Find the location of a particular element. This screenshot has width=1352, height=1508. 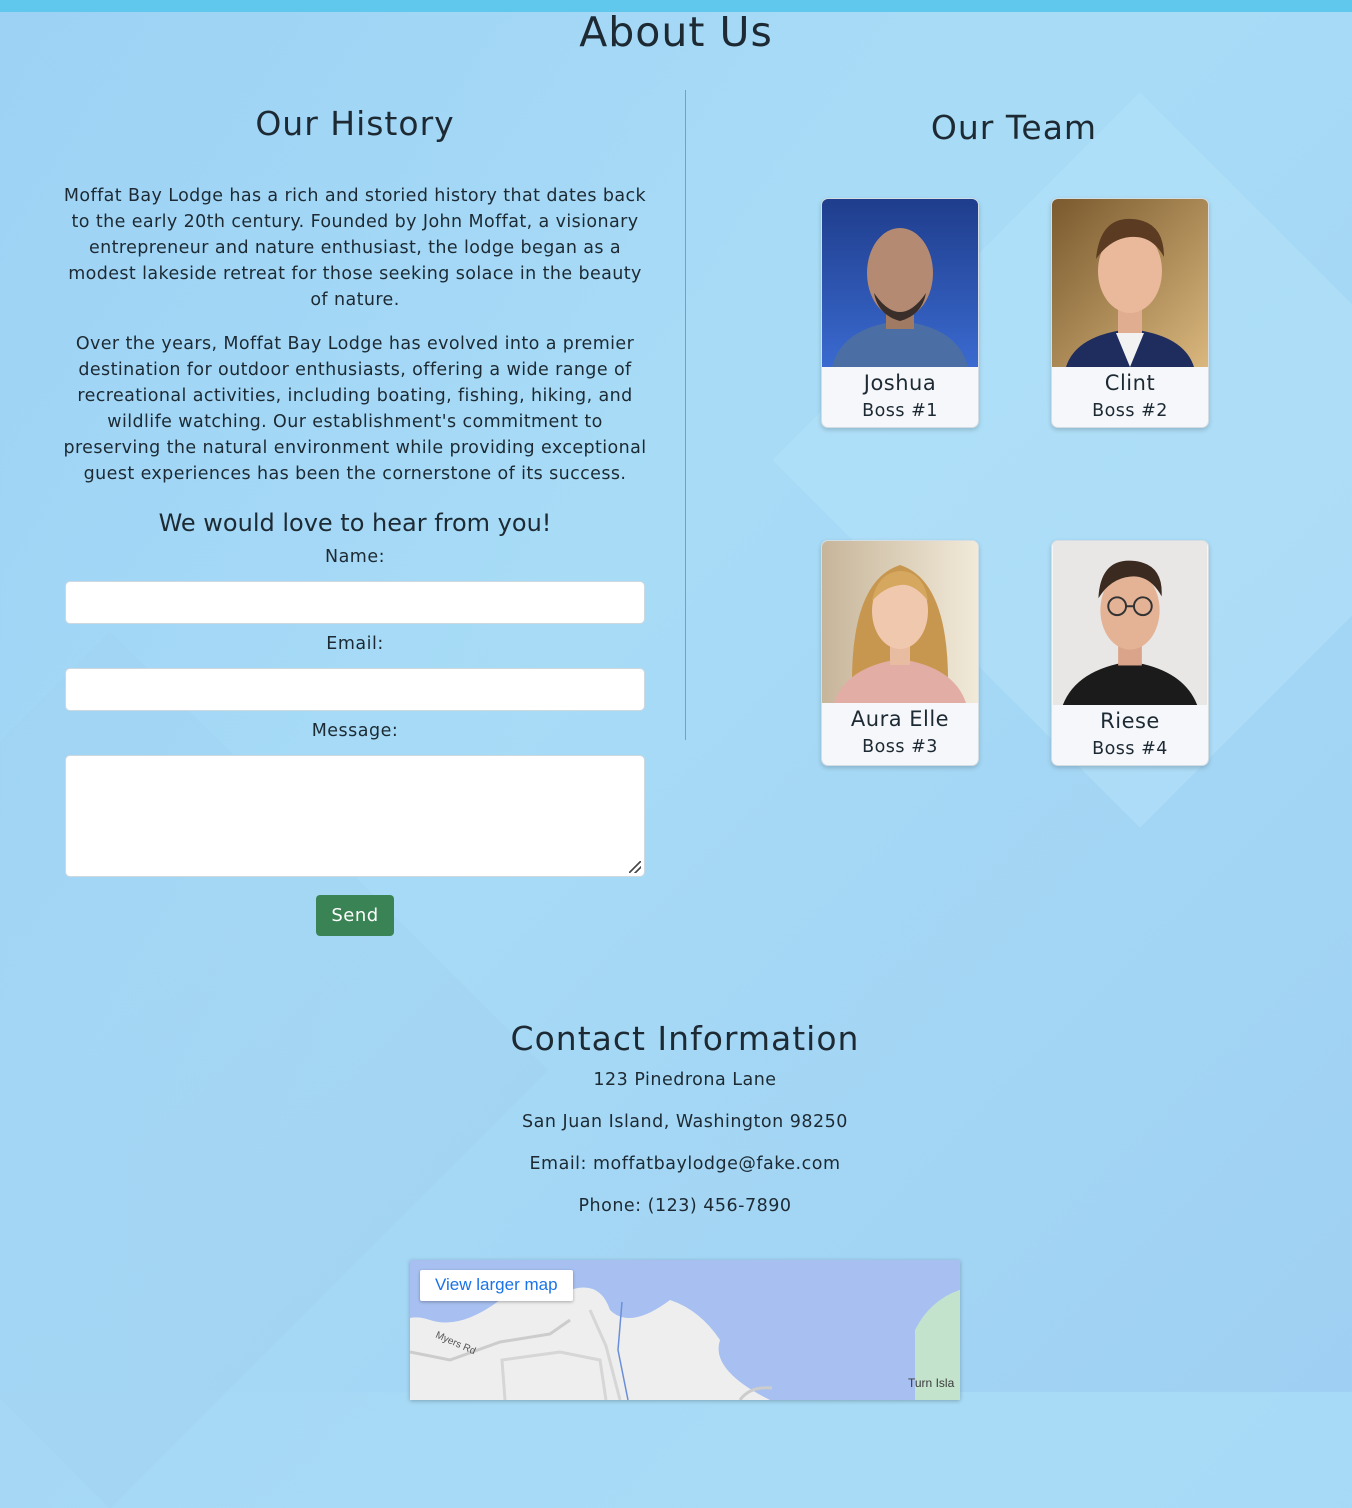

address-line: 123 Pinedrona Lane is located at coordinates (685, 1080).